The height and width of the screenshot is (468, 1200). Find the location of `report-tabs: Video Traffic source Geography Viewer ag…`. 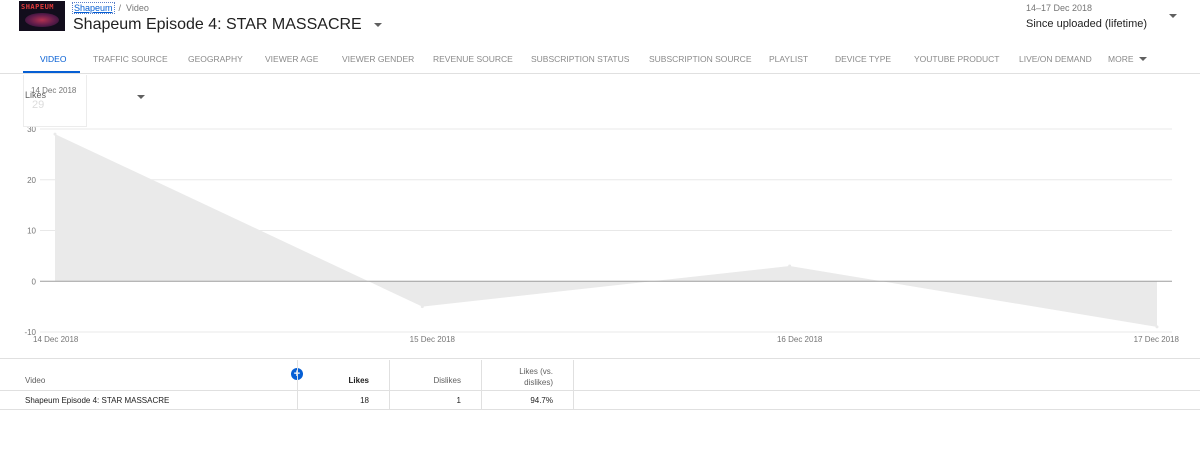

report-tabs: Video Traffic source Geography Viewer ag… is located at coordinates (600, 59).